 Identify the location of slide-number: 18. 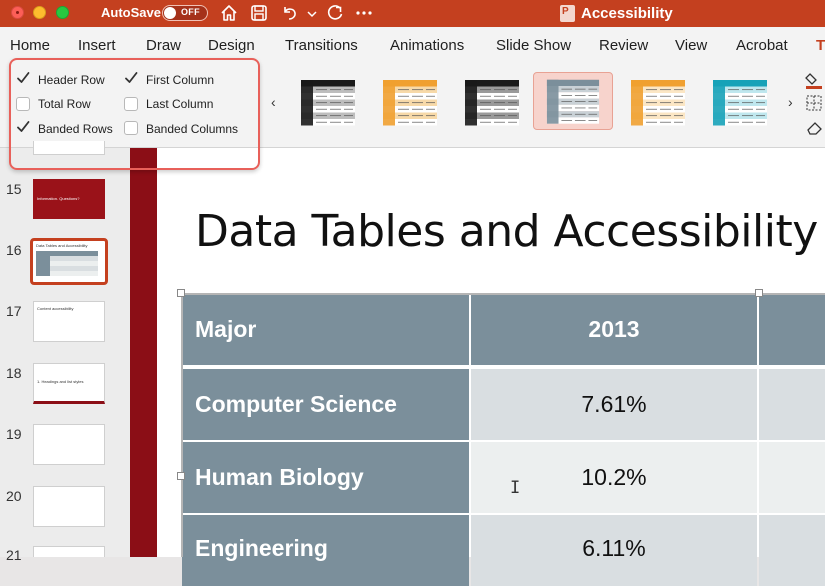
(14, 373).